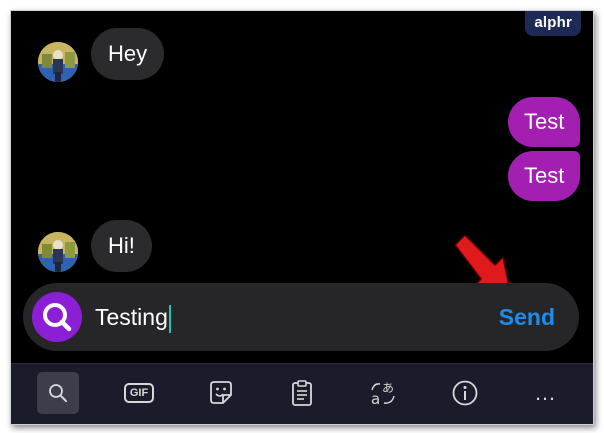  I want to click on sticker-icon, so click(221, 392).